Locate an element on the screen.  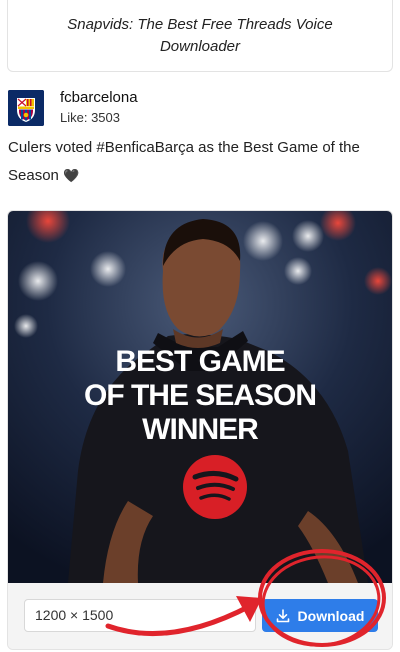
avatar is located at coordinates (26, 108).